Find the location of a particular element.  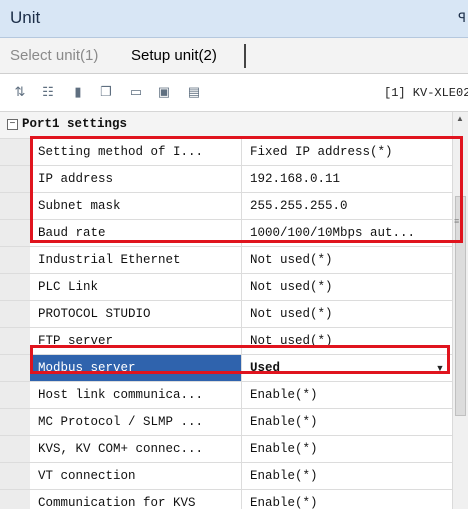

table-row: KVS, KV COM+ connec... Enable(*) is located at coordinates (229, 449).